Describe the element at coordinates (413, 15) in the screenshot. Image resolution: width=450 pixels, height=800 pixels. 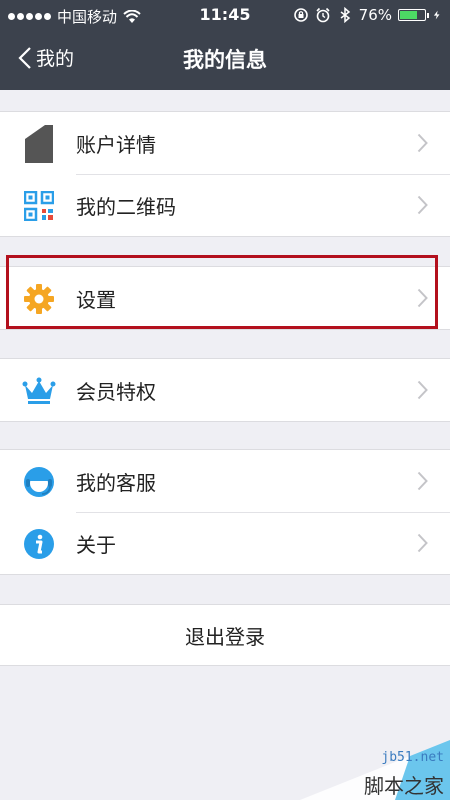
I see `battery-icon` at that location.